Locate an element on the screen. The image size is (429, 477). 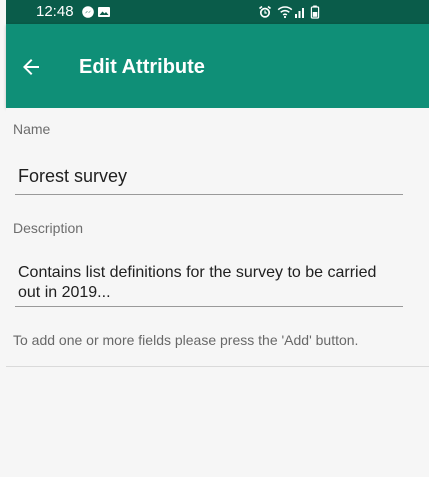
battery-icon is located at coordinates (315, 12).